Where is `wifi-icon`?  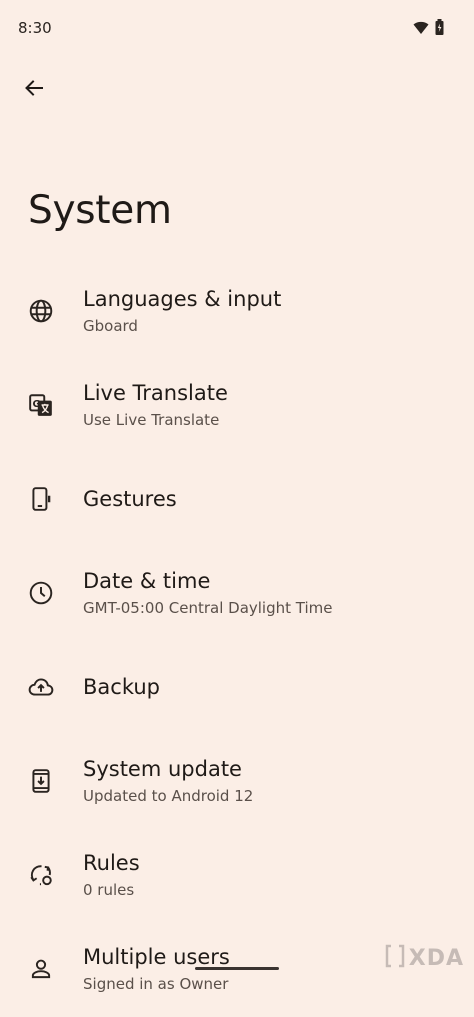
wifi-icon is located at coordinates (421, 29).